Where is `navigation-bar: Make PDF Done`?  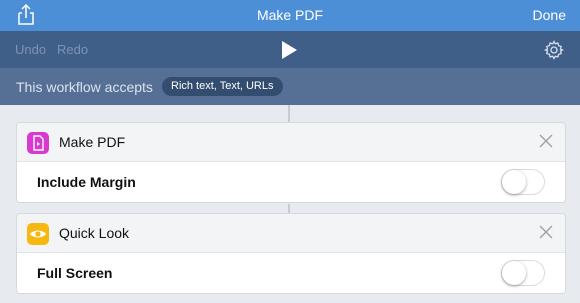
navigation-bar: Make PDF Done is located at coordinates (290, 15).